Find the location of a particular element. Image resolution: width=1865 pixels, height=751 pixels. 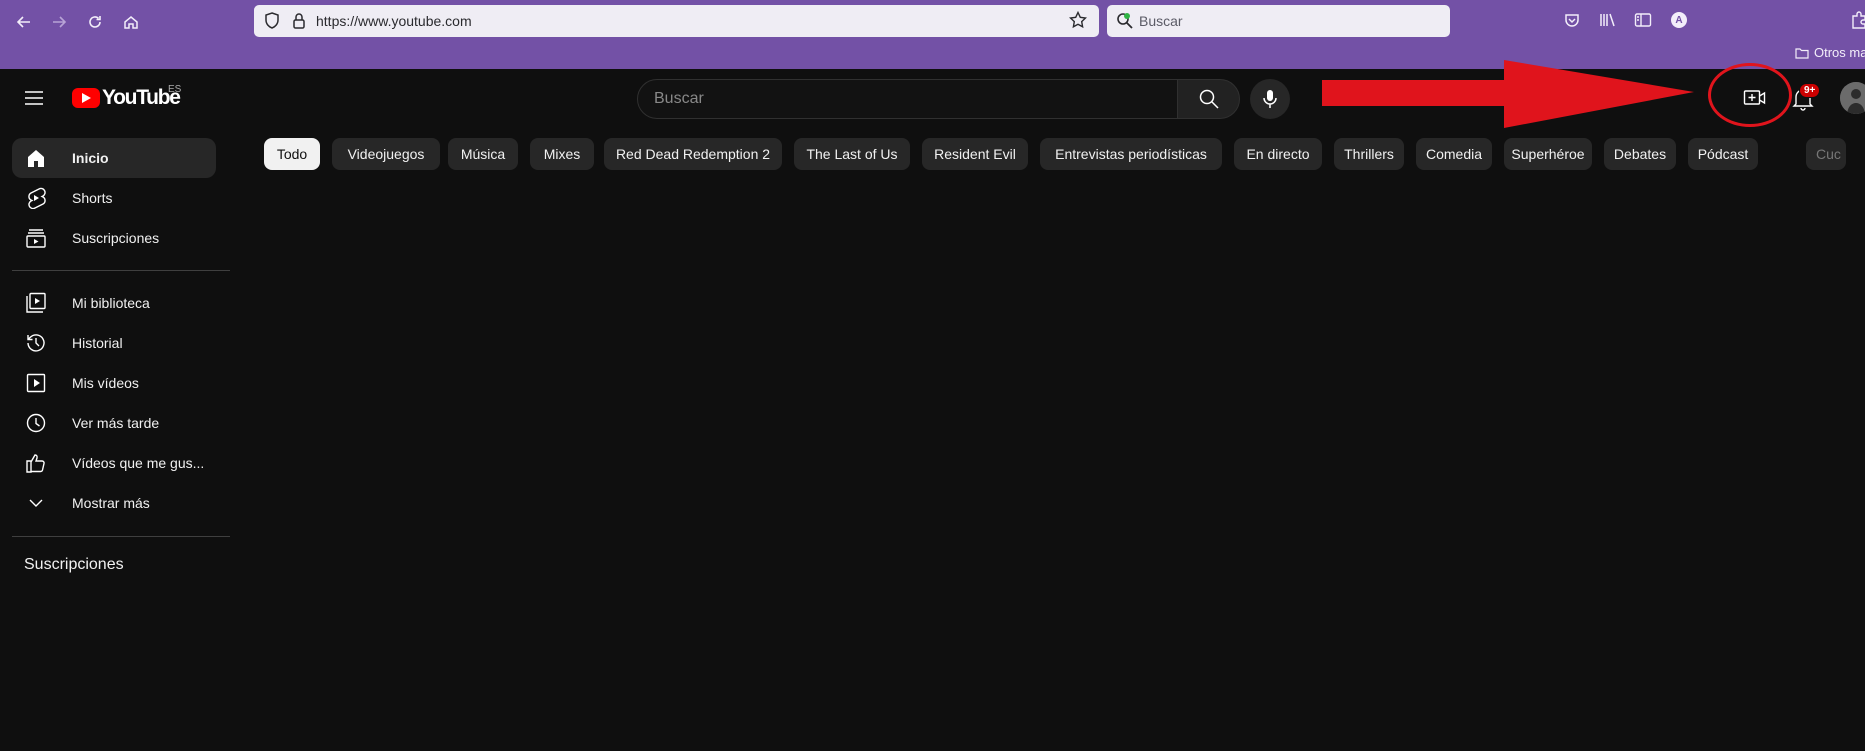

sidebar-item-label: Suscripciones is located at coordinates (116, 238).